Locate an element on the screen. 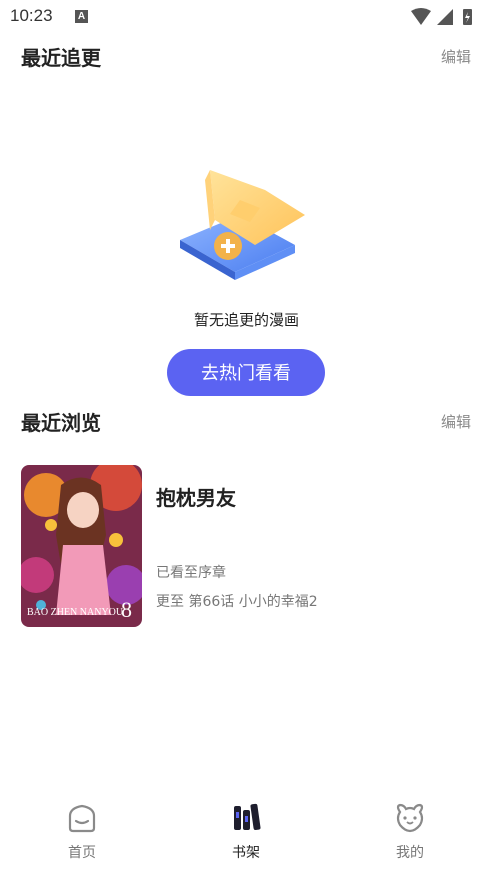 The width and height of the screenshot is (493, 878). nav-label-bookshelf: 书架 is located at coordinates (246, 853).